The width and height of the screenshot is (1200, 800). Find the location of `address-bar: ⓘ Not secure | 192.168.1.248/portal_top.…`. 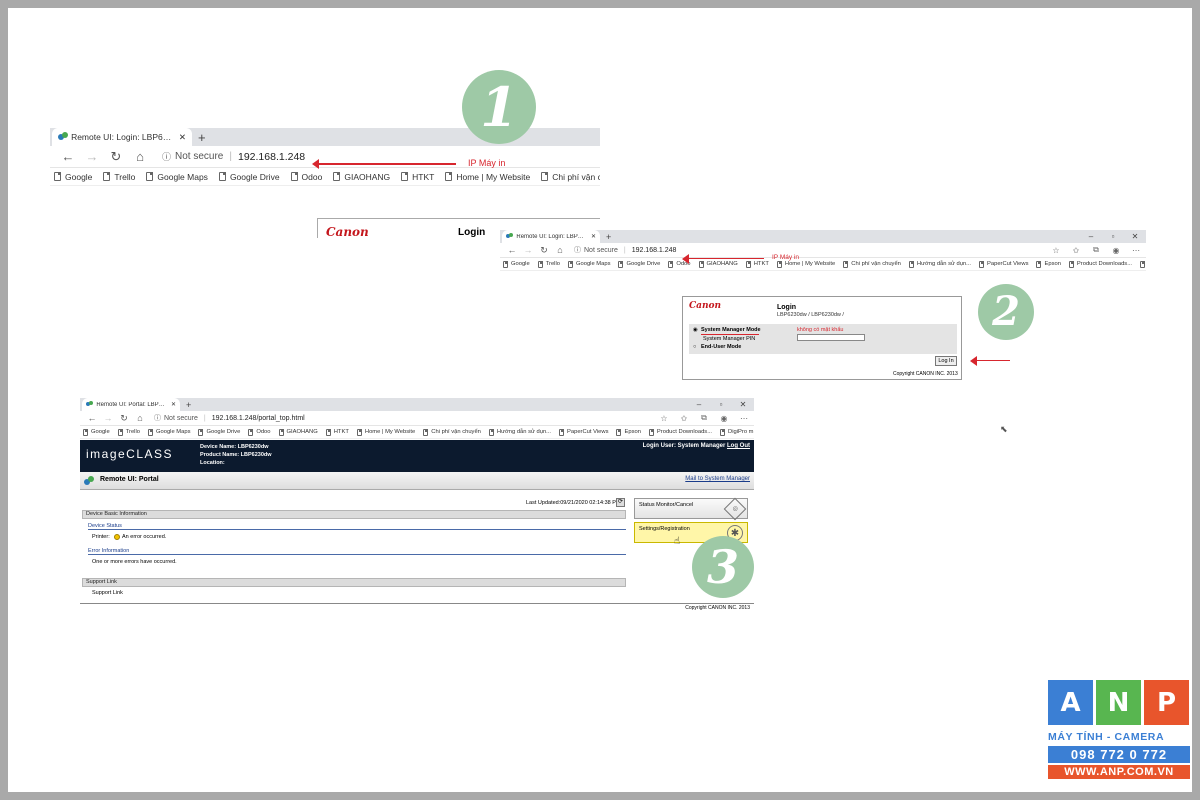

address-bar: ⓘ Not secure | 192.168.1.248/portal_top.… is located at coordinates (229, 418).